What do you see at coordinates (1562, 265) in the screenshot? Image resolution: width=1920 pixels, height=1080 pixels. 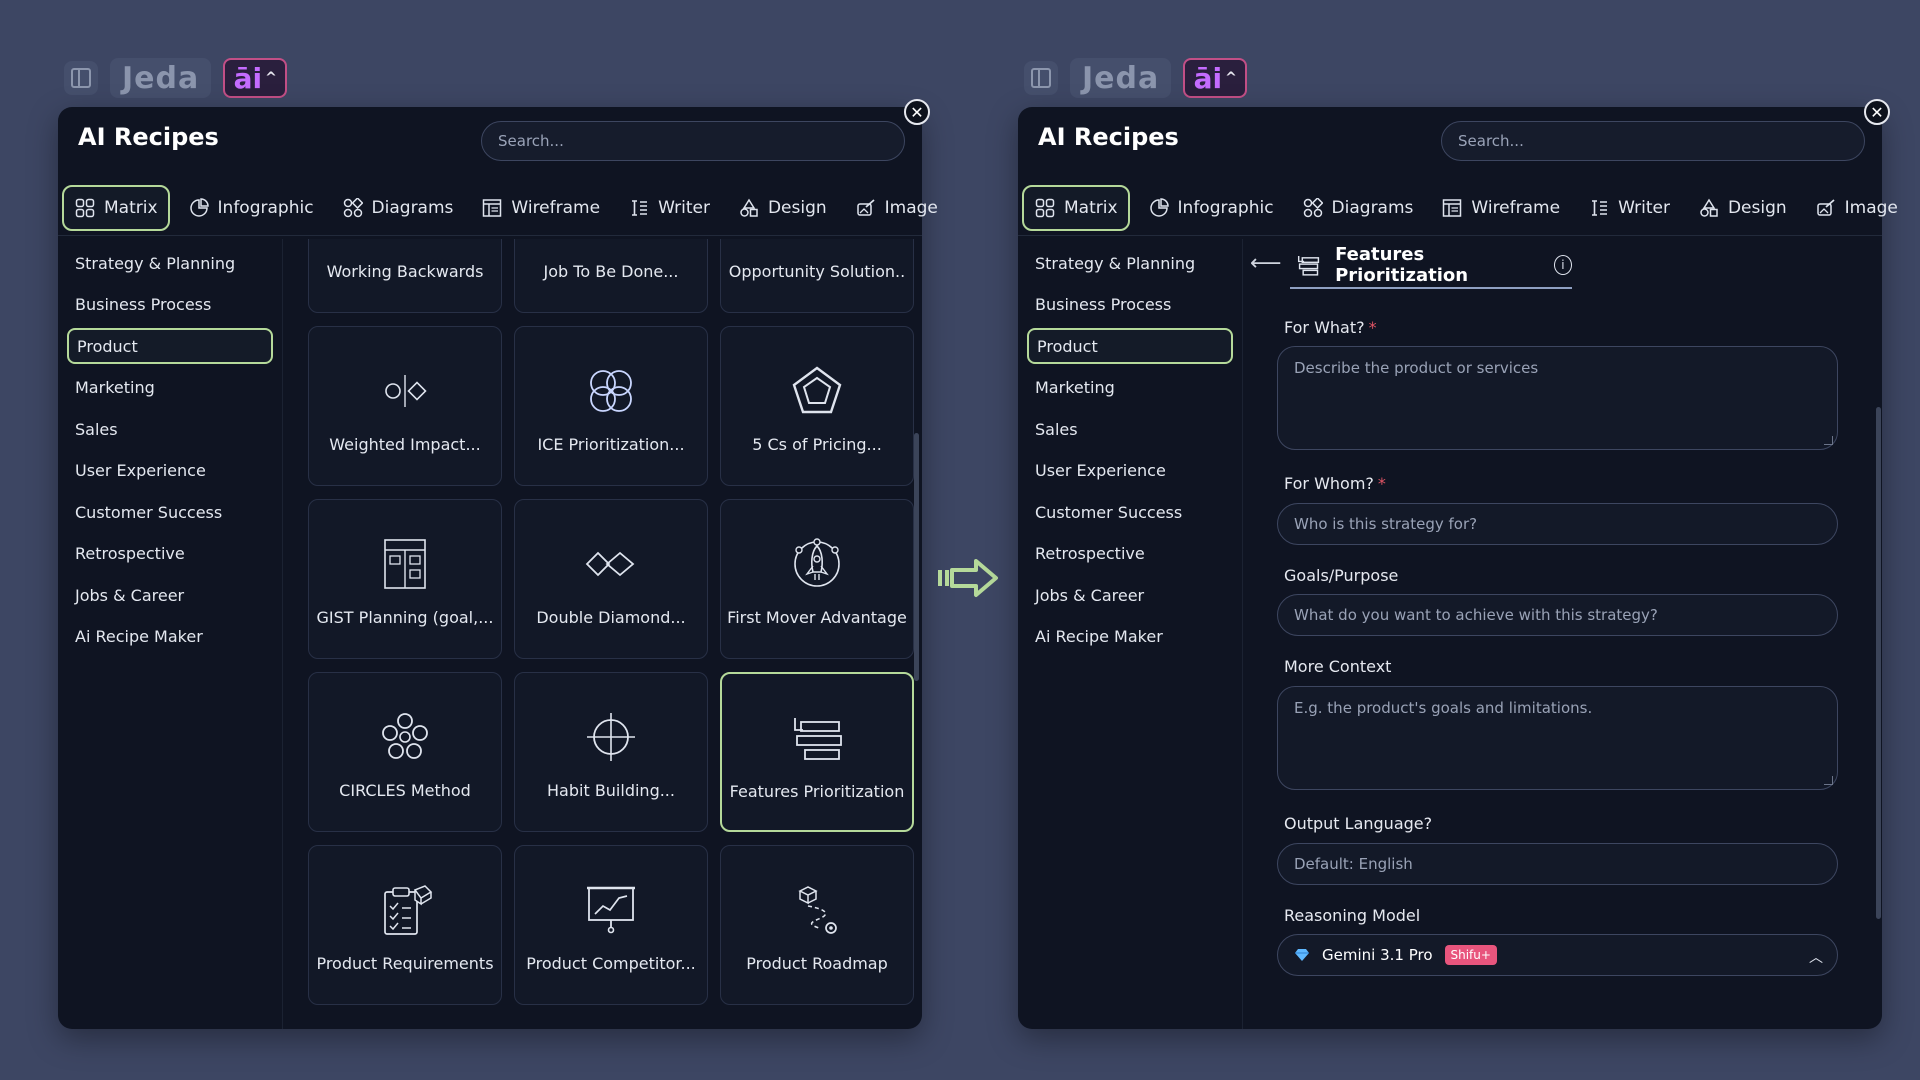 I see `info-icon: i` at bounding box center [1562, 265].